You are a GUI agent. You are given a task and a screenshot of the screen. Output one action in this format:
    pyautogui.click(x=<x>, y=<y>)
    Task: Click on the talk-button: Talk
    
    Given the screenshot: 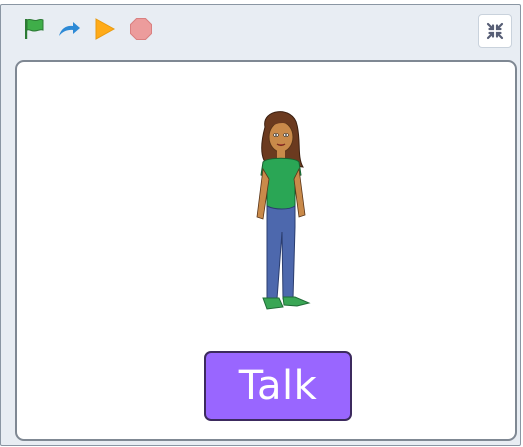 What is the action you would take?
    pyautogui.click(x=278, y=386)
    